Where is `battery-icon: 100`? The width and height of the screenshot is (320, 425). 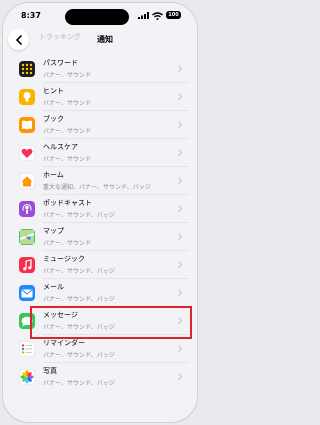 battery-icon: 100 is located at coordinates (173, 15).